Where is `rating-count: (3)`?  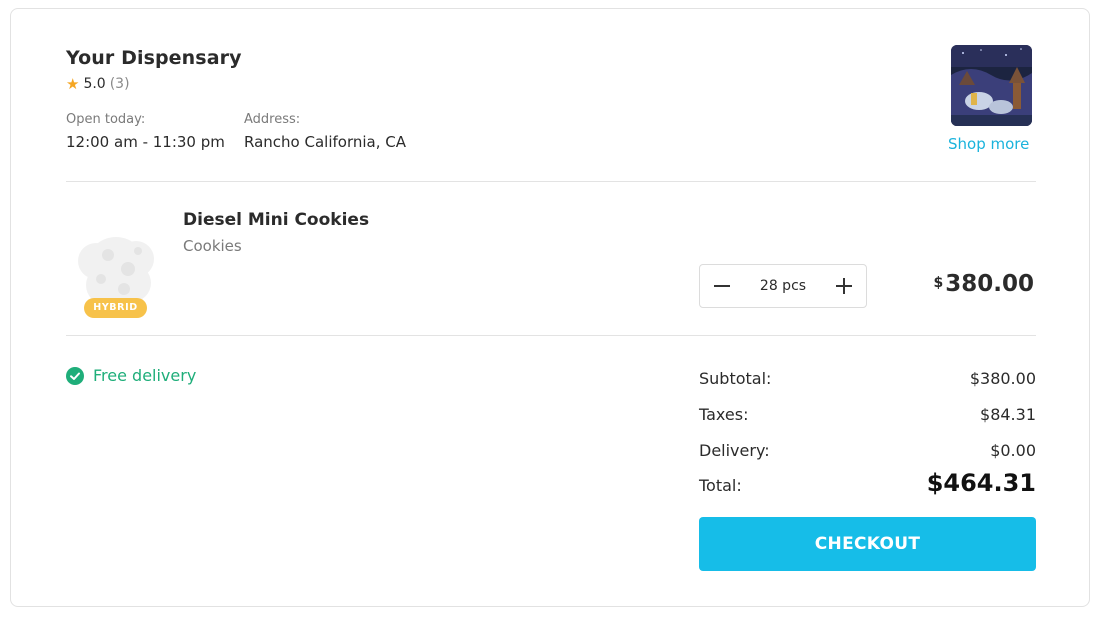
rating-count: (3) is located at coordinates (119, 84).